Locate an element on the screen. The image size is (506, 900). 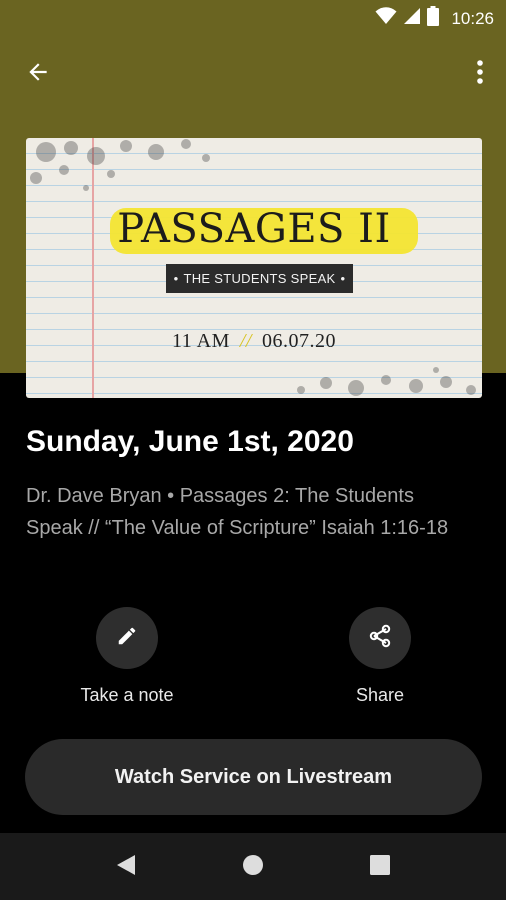
share-action: Share is located at coordinates (380, 656).